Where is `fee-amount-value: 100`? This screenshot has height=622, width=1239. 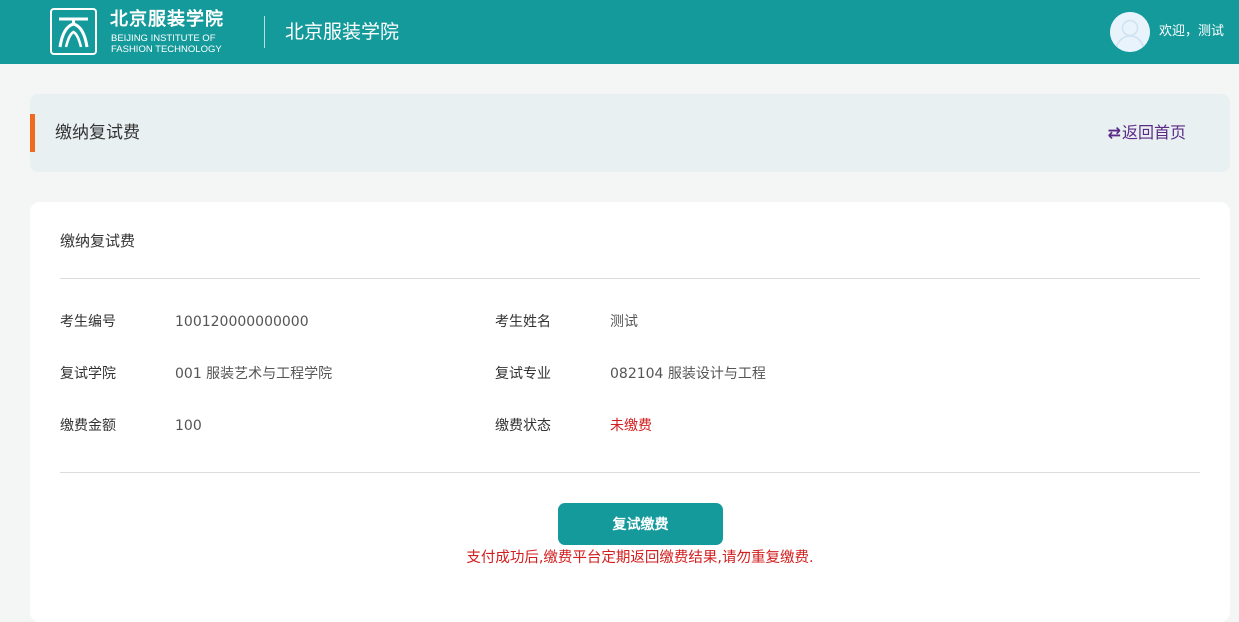 fee-amount-value: 100 is located at coordinates (188, 426).